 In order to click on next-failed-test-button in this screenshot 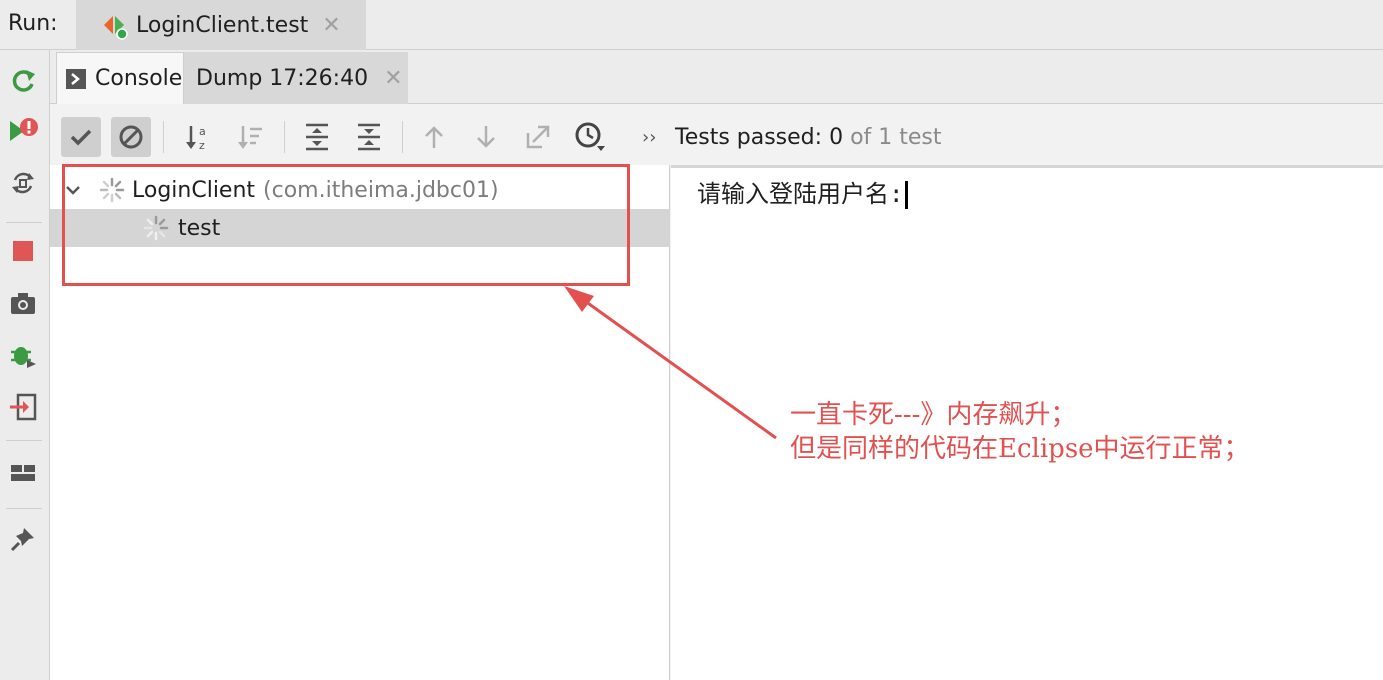, I will do `click(486, 137)`.